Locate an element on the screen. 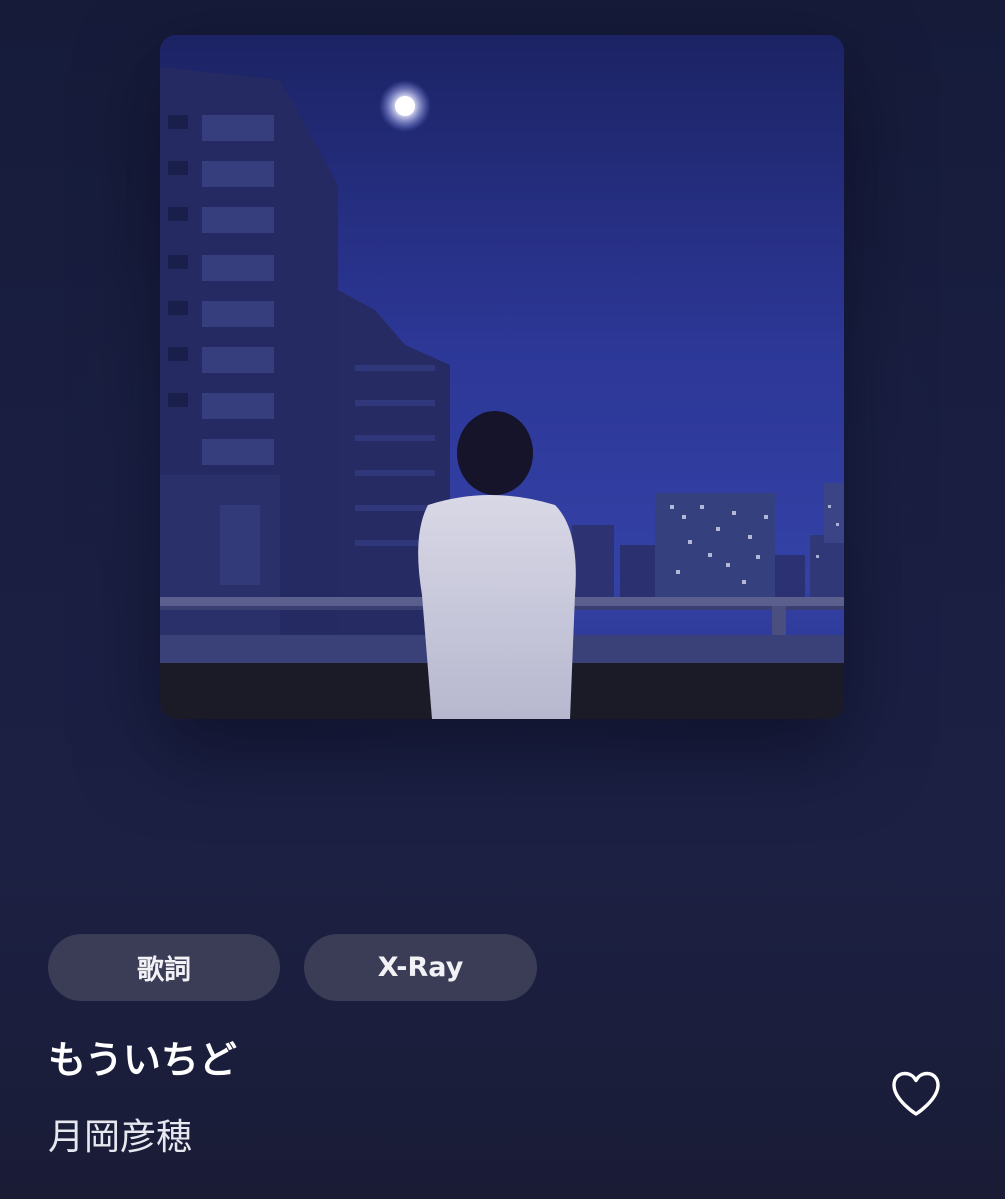  lyrics-button: 歌詞 is located at coordinates (164, 967).